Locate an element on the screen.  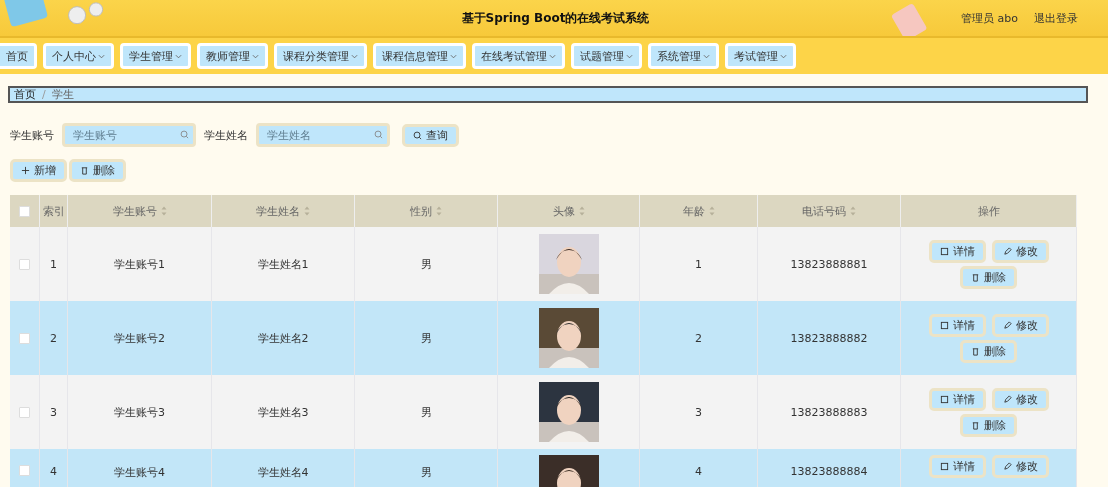
nav-menu-item: 首页 is located at coordinates (18, 56).